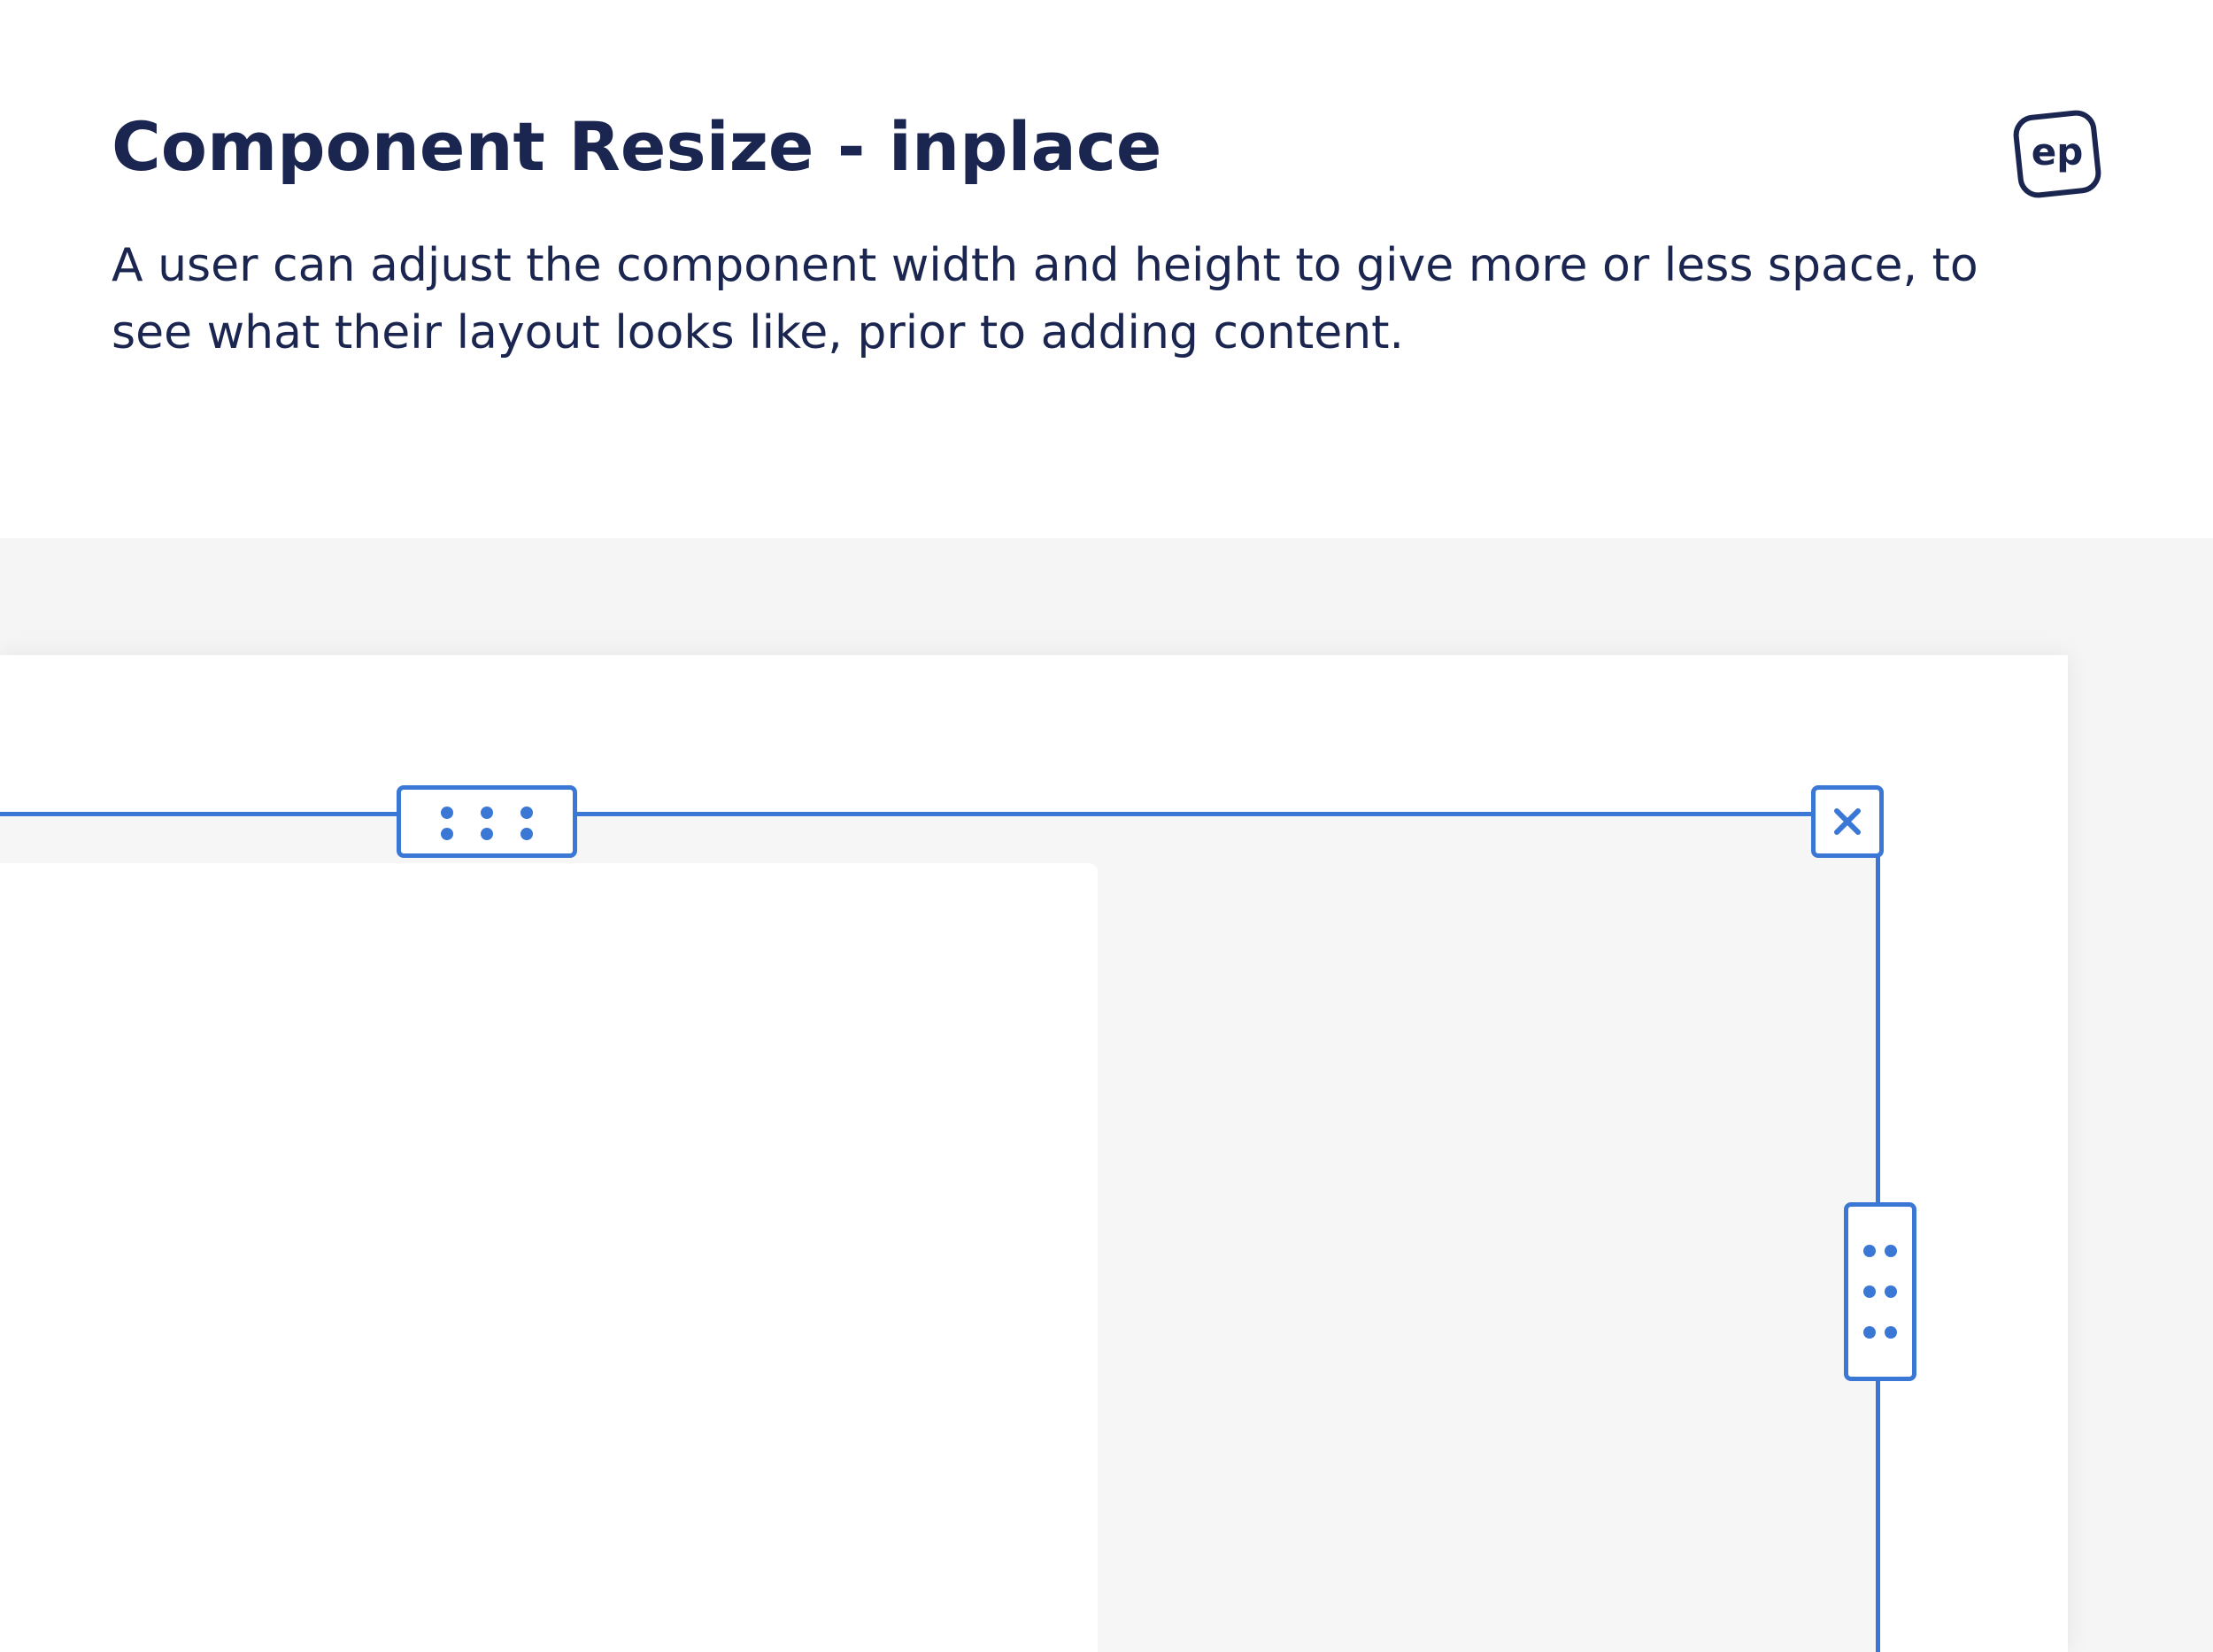  I want to click on ep-logo-icon: ep, so click(2057, 154).